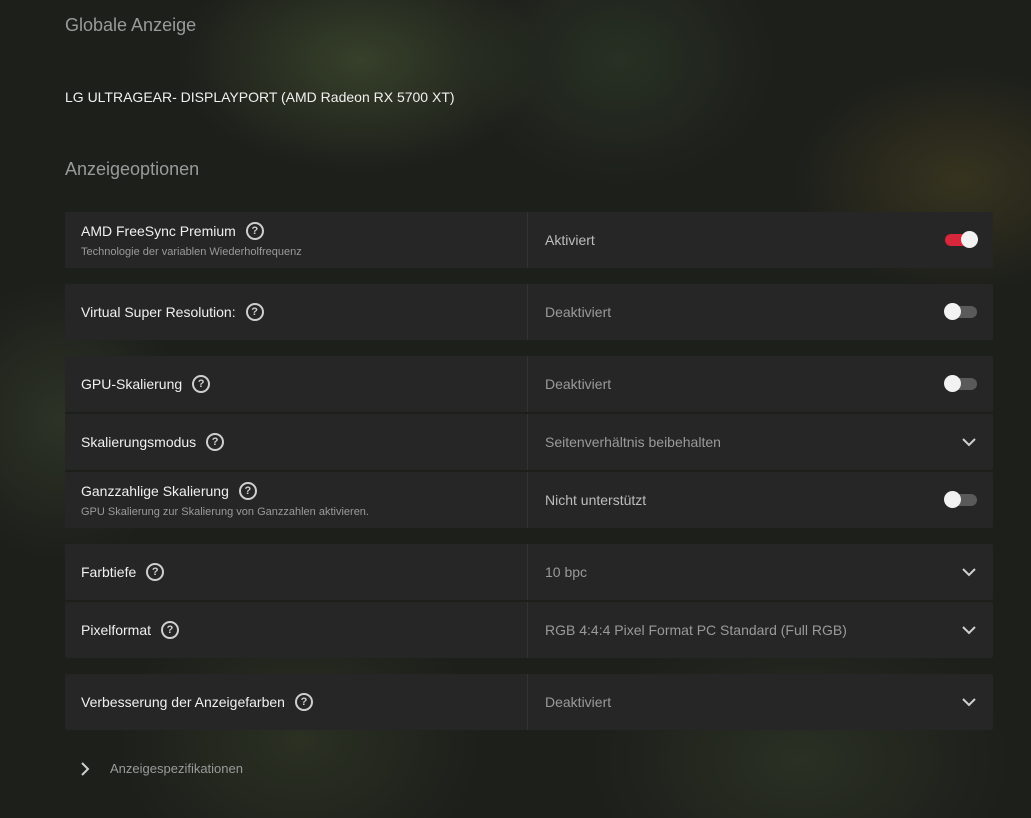 The width and height of the screenshot is (1031, 818). I want to click on gpu-scaling-label: GPU-Skalierung, so click(132, 384).